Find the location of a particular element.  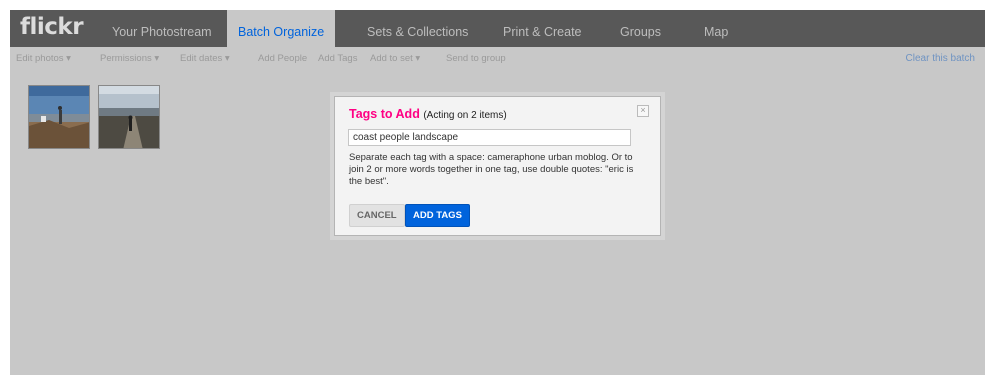

edit-dates-menu: Edit dates ▾ is located at coordinates (205, 58).